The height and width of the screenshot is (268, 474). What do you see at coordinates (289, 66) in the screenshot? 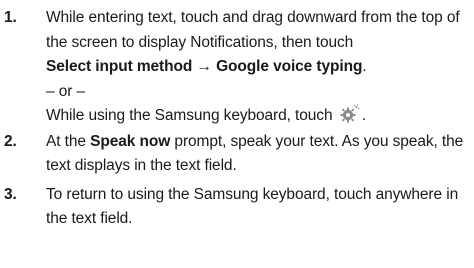
I see `google-voice-typing-label: Google voice typing` at bounding box center [289, 66].